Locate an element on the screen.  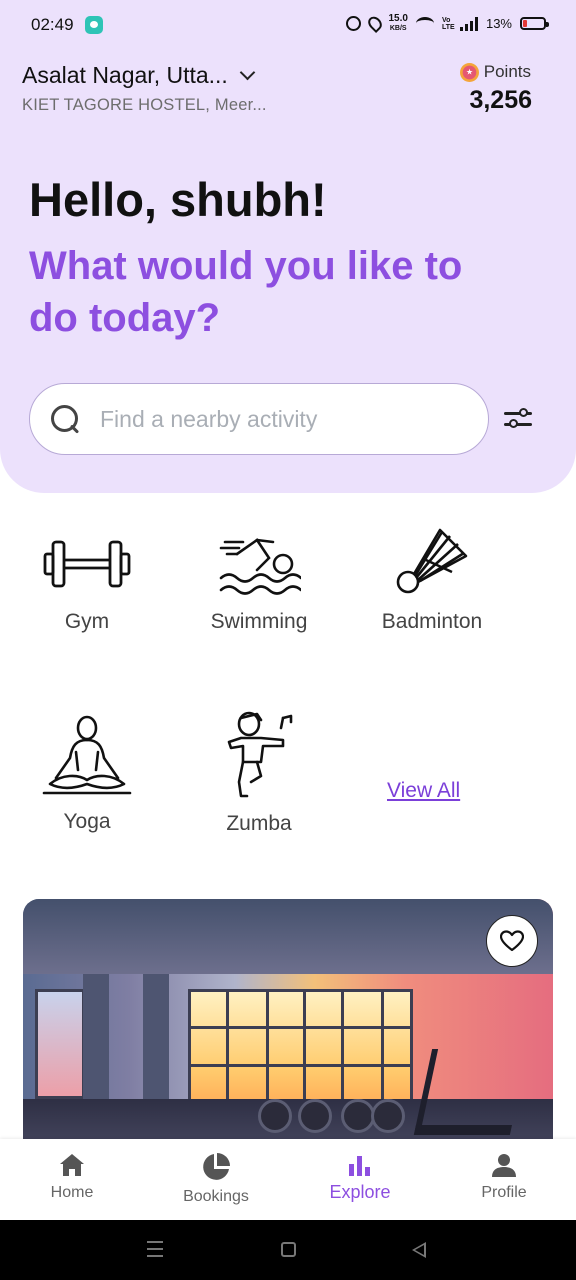
location-icon is located at coordinates (374, 23).